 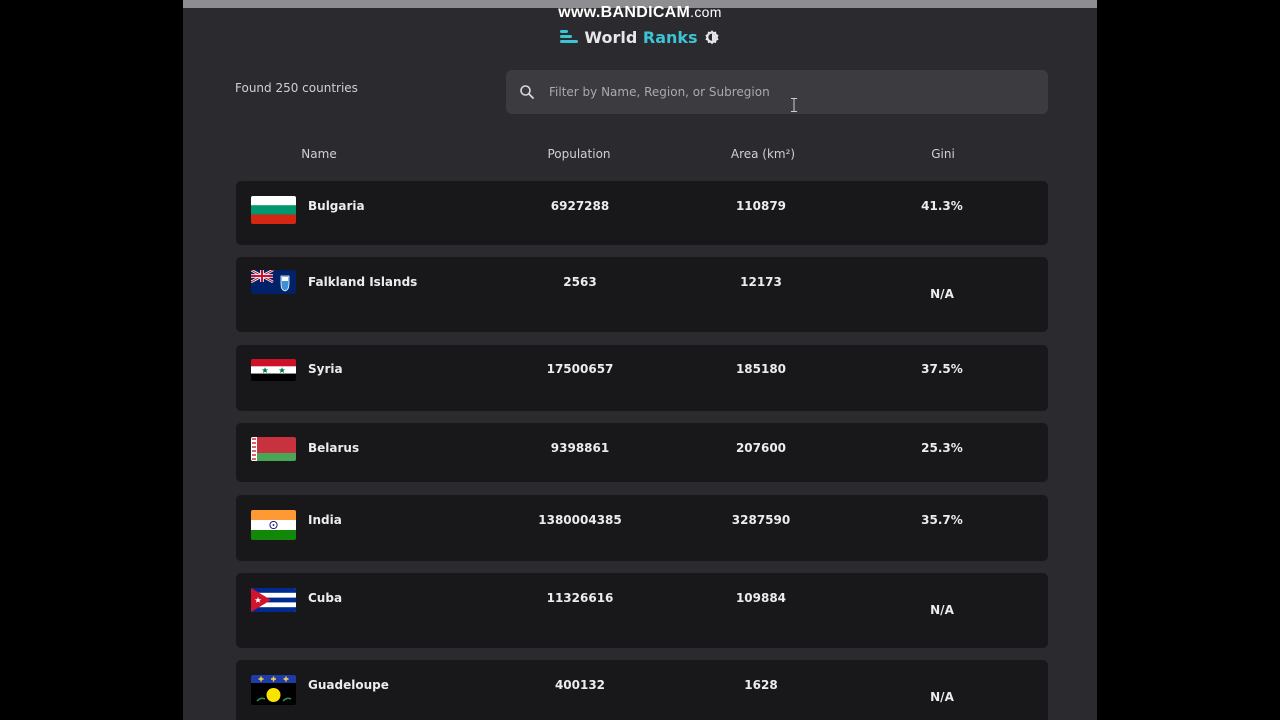 I want to click on area-value: 110879, so click(x=761, y=206).